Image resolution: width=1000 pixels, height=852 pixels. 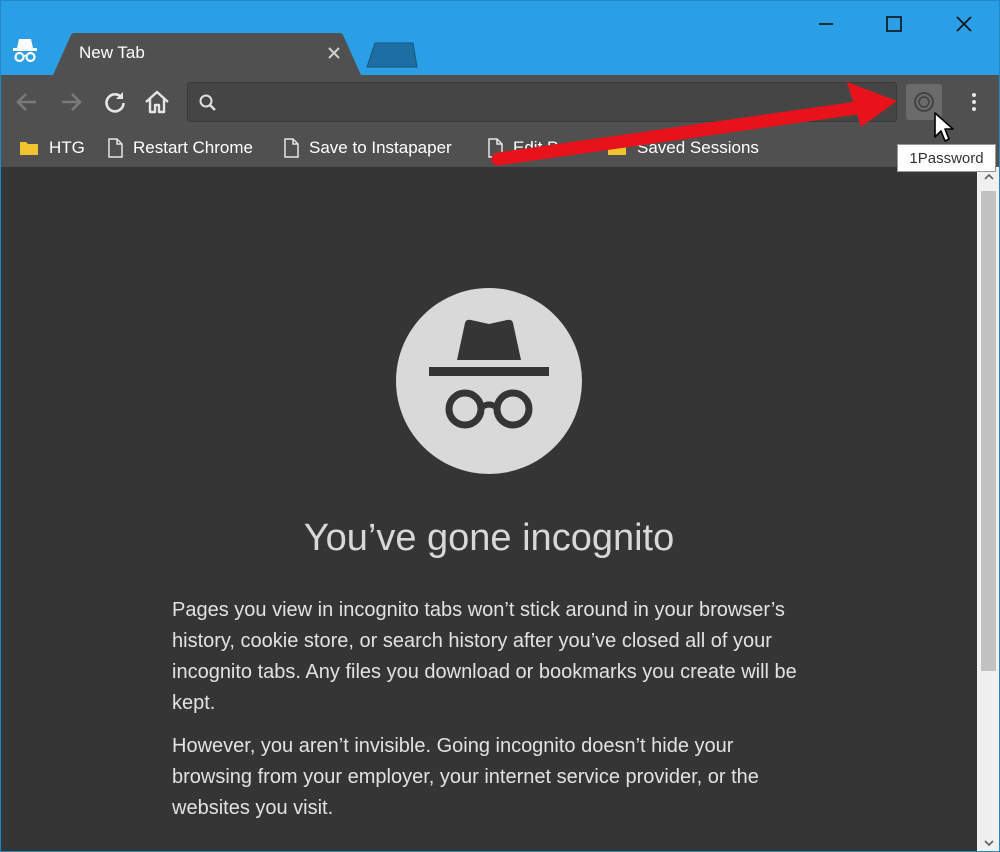 I want to click on search-icon, so click(x=208, y=103).